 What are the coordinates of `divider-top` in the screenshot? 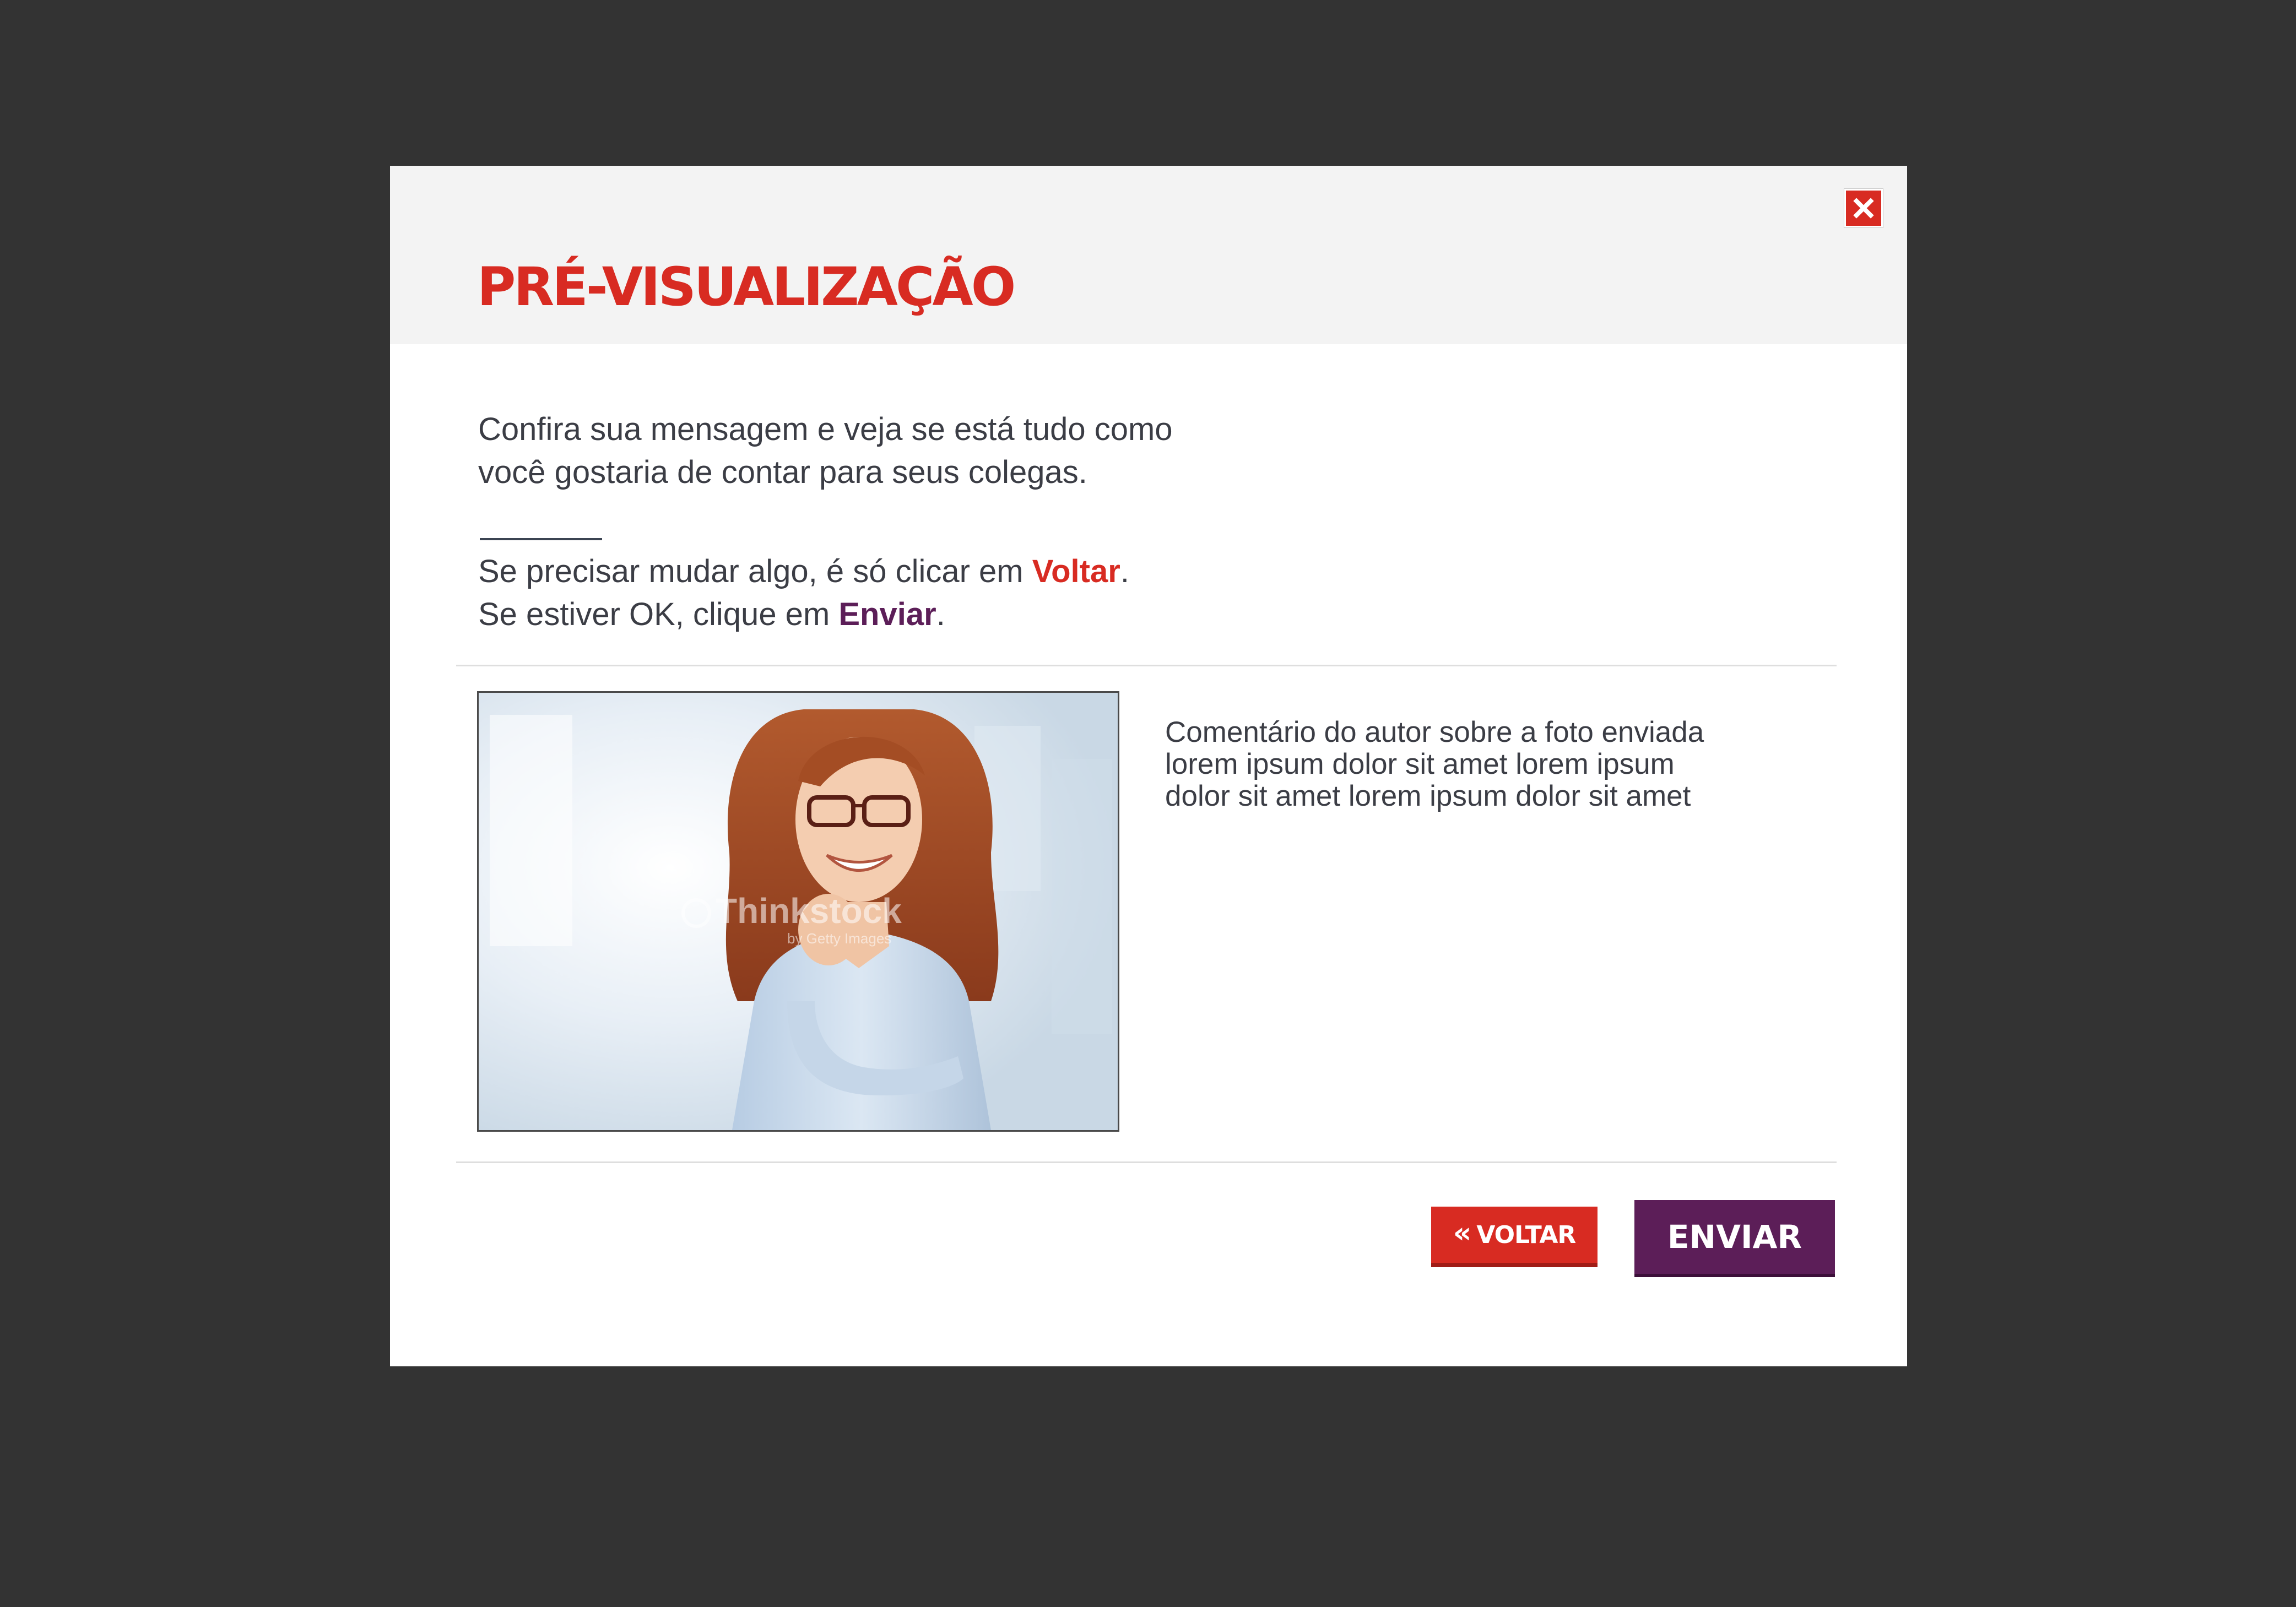 It's located at (1146, 665).